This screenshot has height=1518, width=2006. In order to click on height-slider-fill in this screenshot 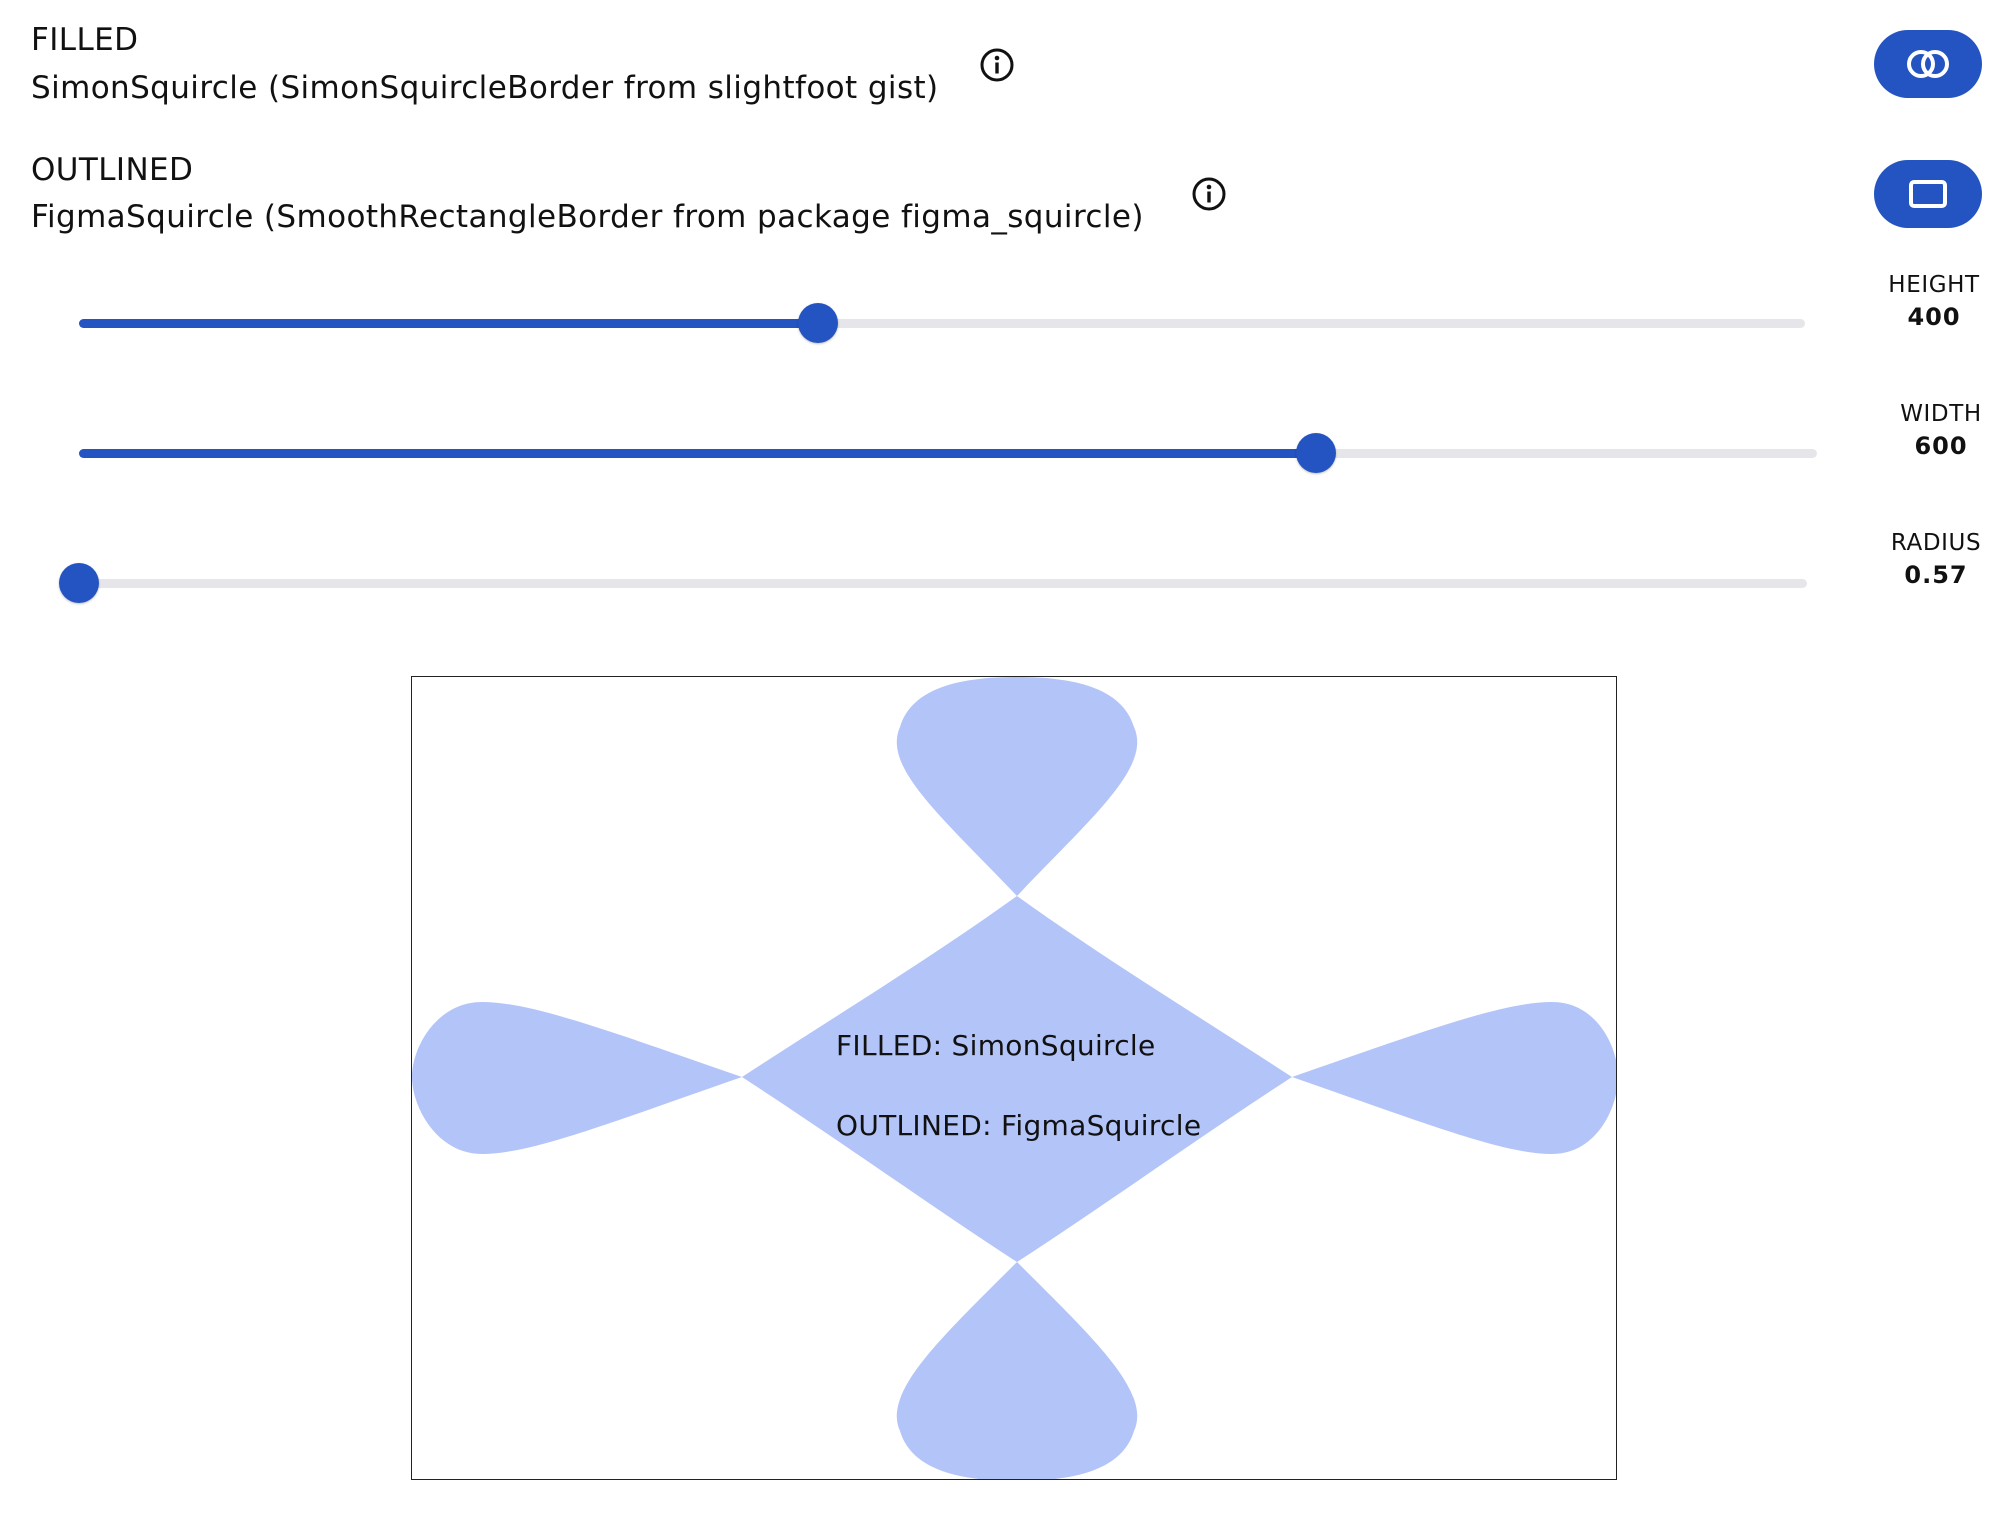, I will do `click(448, 323)`.